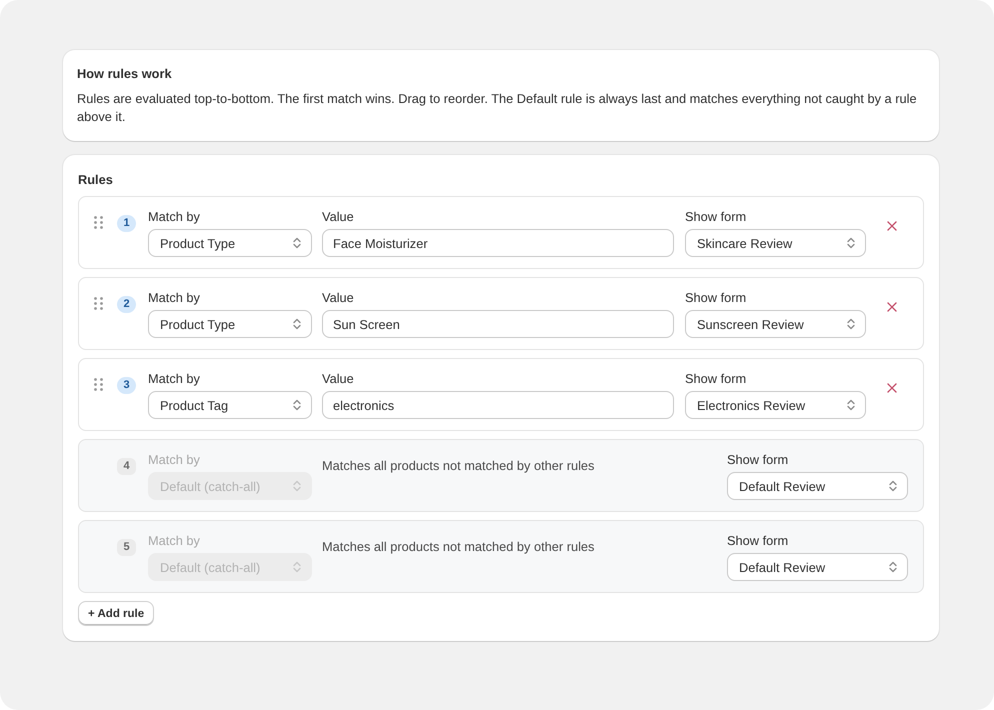  What do you see at coordinates (126, 223) in the screenshot?
I see `rule-number: 1` at bounding box center [126, 223].